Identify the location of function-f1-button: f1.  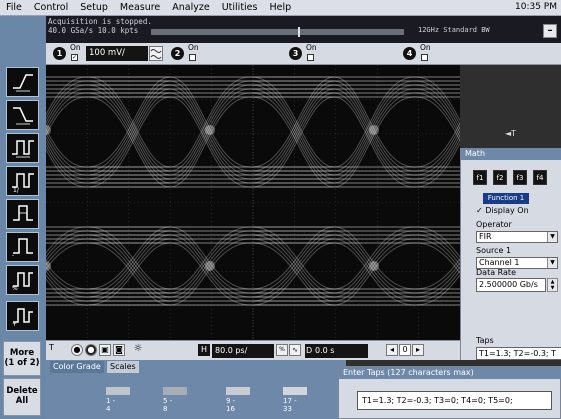
(480, 177).